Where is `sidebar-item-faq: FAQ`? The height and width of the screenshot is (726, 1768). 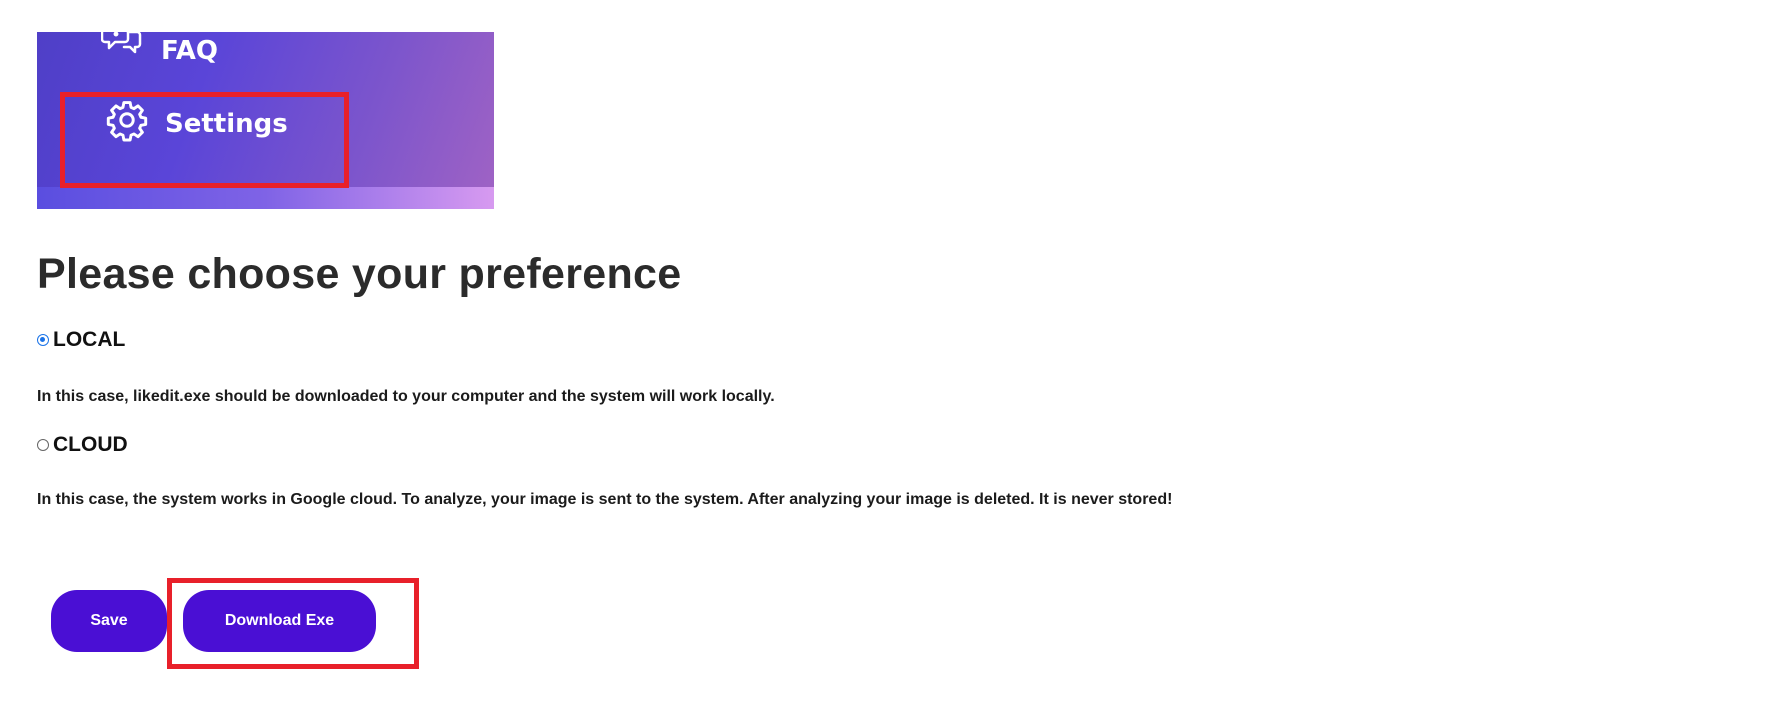
sidebar-item-faq: FAQ is located at coordinates (159, 49).